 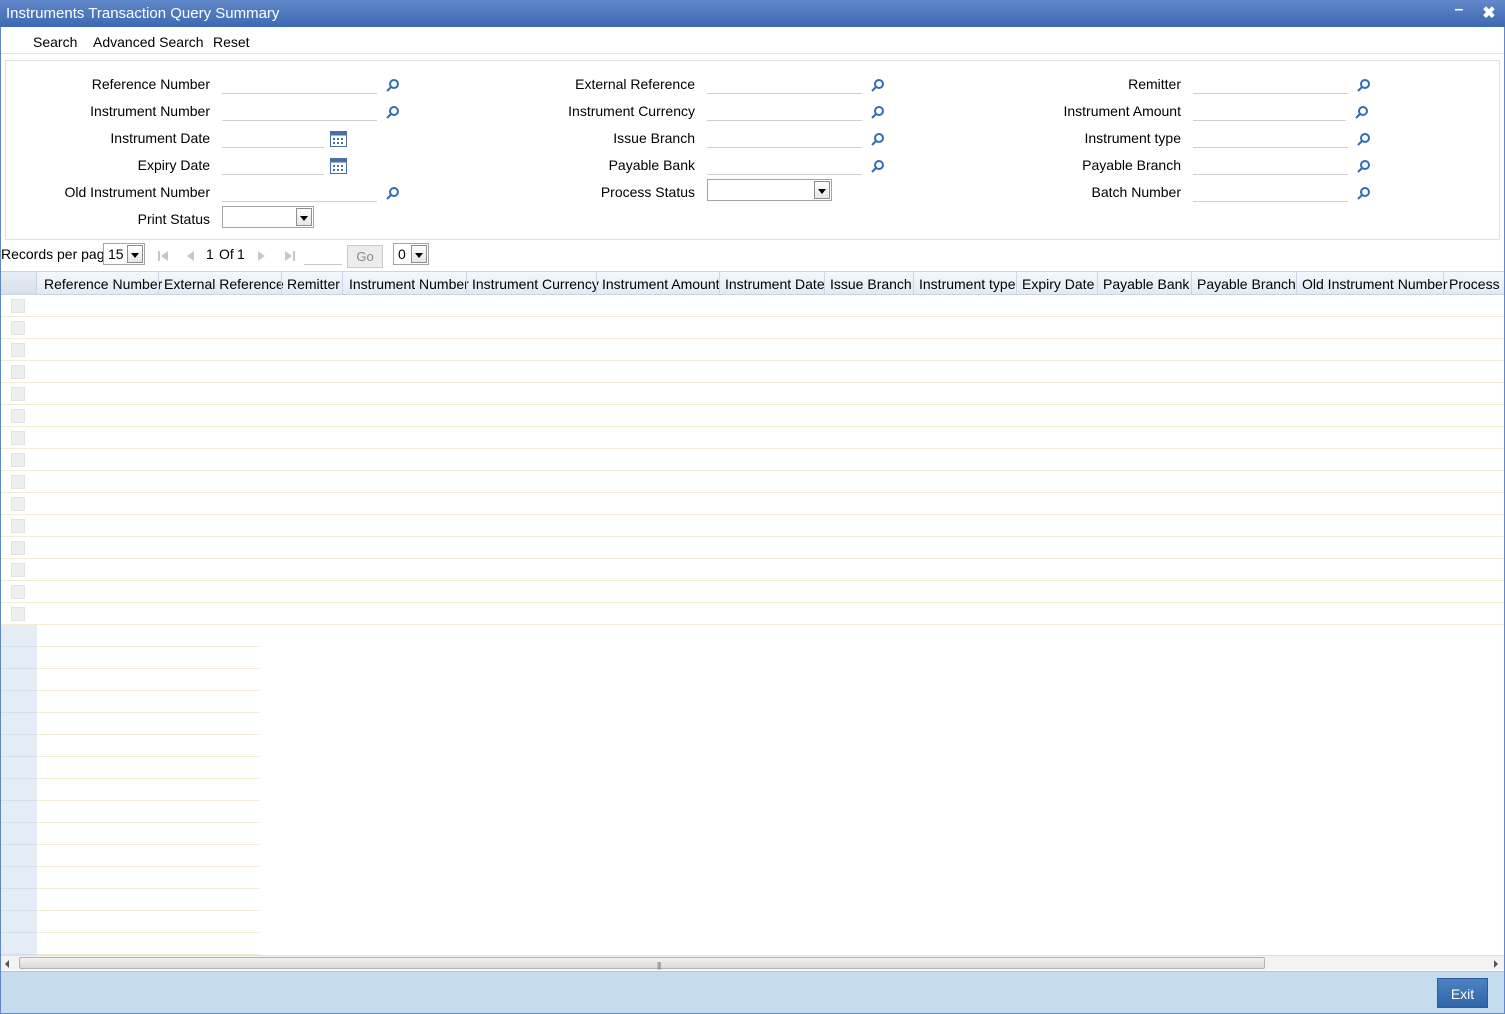 What do you see at coordinates (190, 256) in the screenshot?
I see `prev-page-icon` at bounding box center [190, 256].